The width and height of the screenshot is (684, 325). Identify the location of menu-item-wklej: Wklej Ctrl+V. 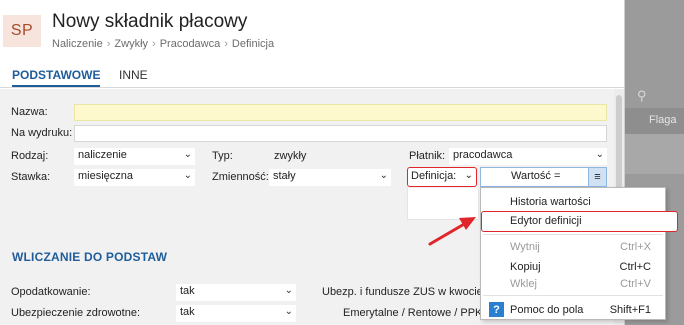
(573, 284).